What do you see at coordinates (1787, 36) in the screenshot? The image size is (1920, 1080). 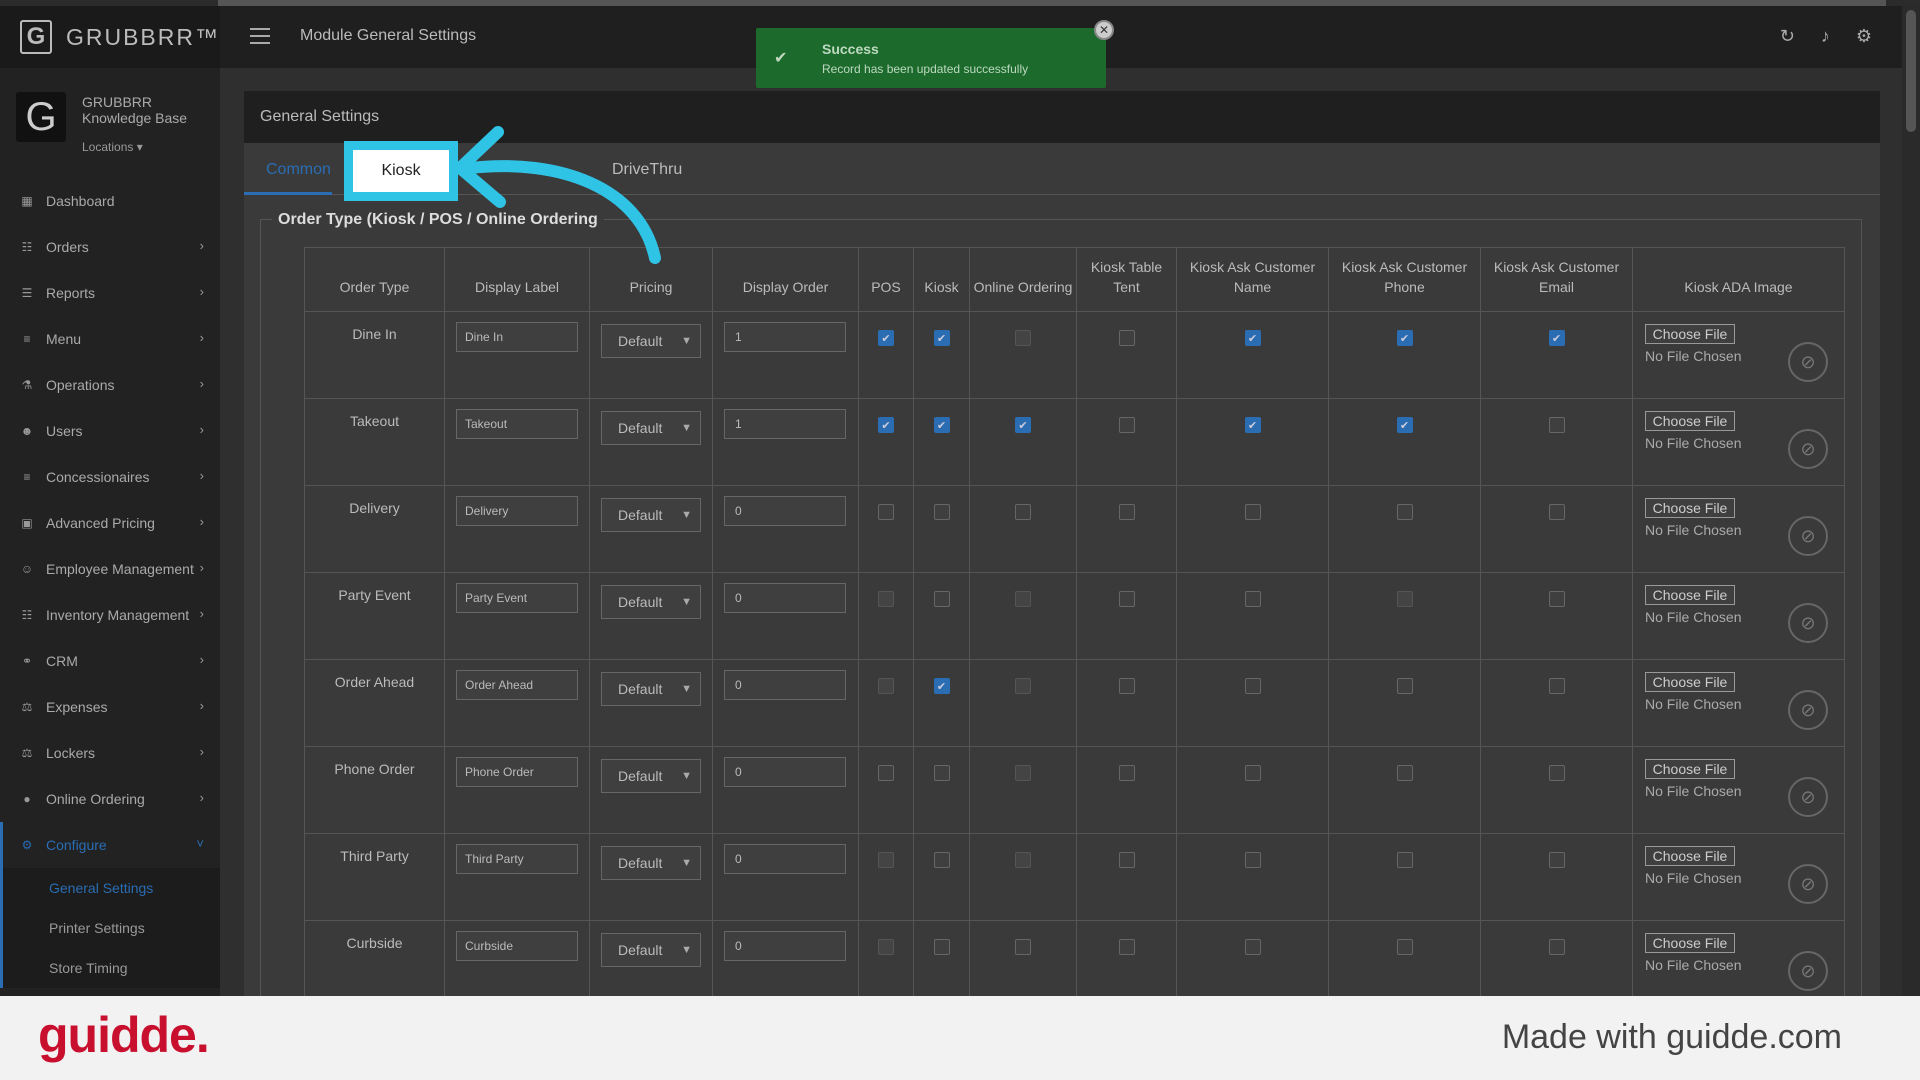 I see `refresh-icon: ↻` at bounding box center [1787, 36].